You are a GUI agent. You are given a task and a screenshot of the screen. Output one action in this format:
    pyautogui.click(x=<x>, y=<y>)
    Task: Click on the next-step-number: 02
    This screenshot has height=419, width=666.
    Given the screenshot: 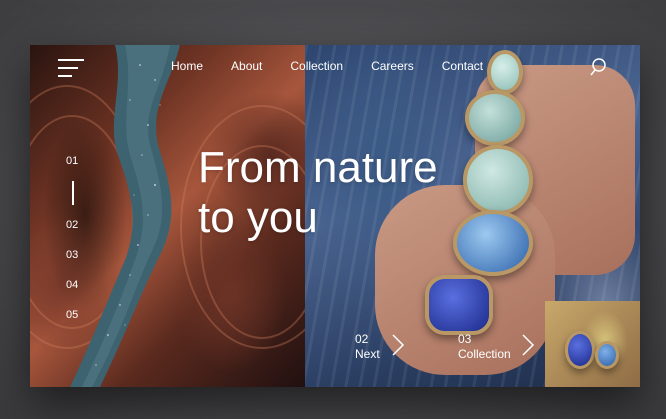 What is the action you would take?
    pyautogui.click(x=362, y=339)
    